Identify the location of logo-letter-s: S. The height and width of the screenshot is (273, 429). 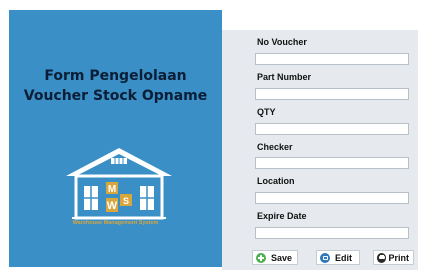
(126, 201).